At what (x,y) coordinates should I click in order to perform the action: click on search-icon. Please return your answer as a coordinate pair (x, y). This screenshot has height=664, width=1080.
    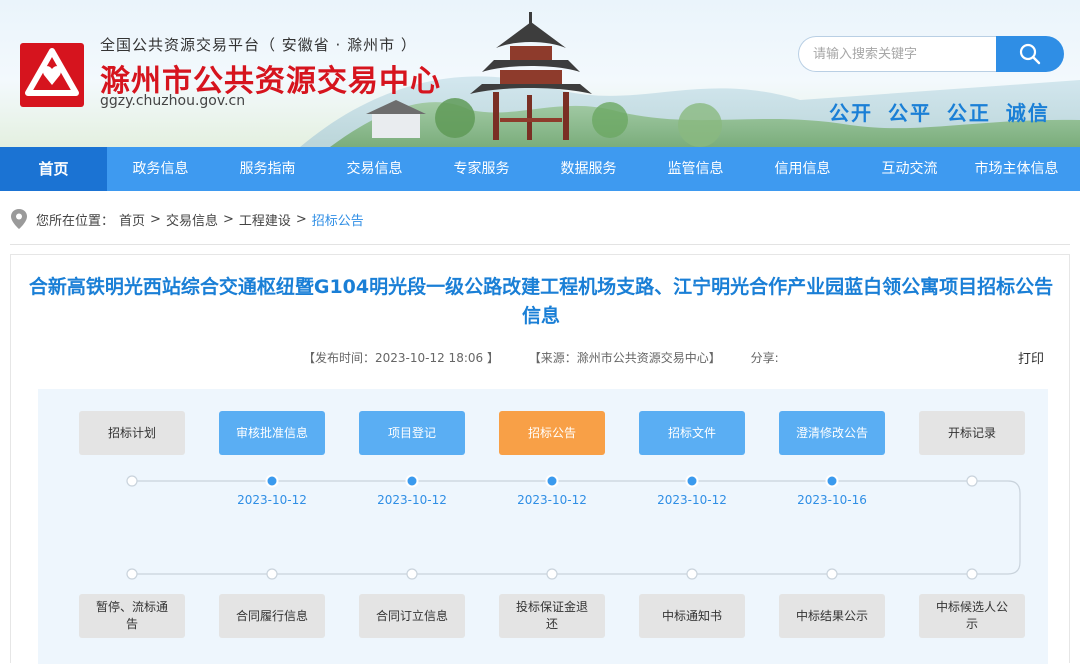
    Looking at the image, I should click on (1030, 54).